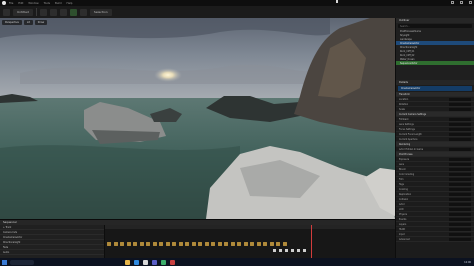  Describe the element at coordinates (435, 63) in the screenshot. I see `outliner-row: SequencerActor` at that location.